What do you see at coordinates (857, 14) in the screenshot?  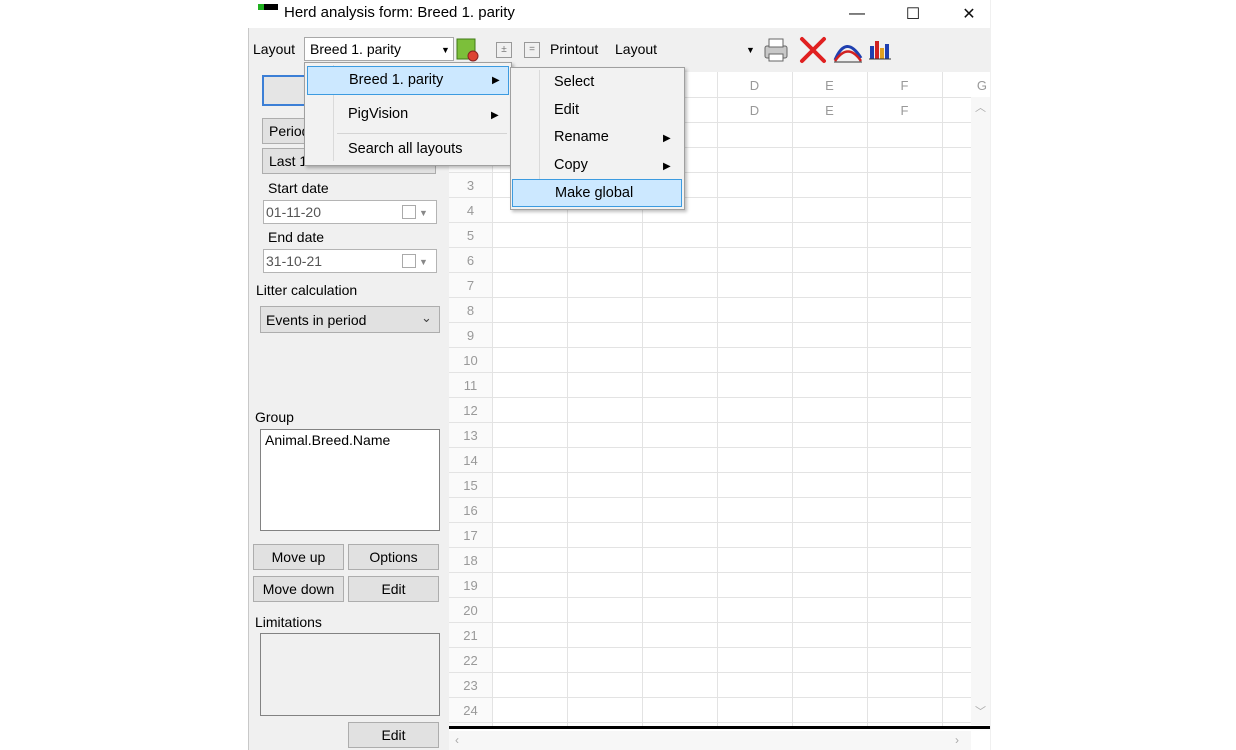 I see `minimize-button: —` at bounding box center [857, 14].